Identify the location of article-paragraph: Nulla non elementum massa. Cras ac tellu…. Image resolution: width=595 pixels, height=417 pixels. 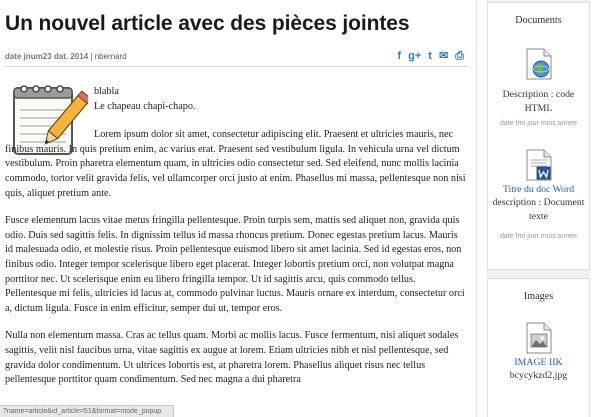
(232, 358).